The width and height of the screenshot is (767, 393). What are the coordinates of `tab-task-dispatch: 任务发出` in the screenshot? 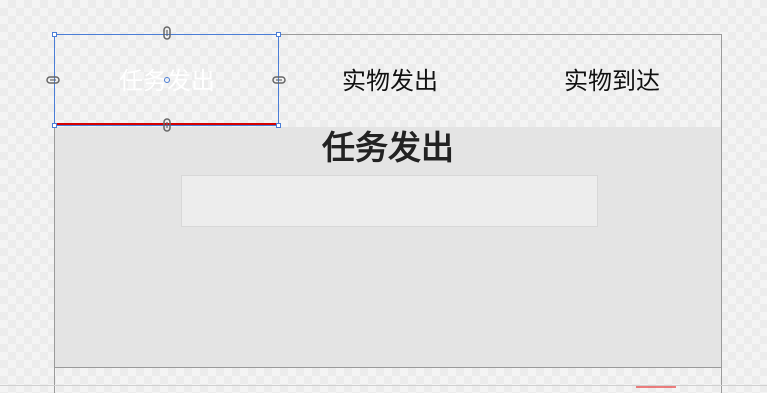 It's located at (167, 81).